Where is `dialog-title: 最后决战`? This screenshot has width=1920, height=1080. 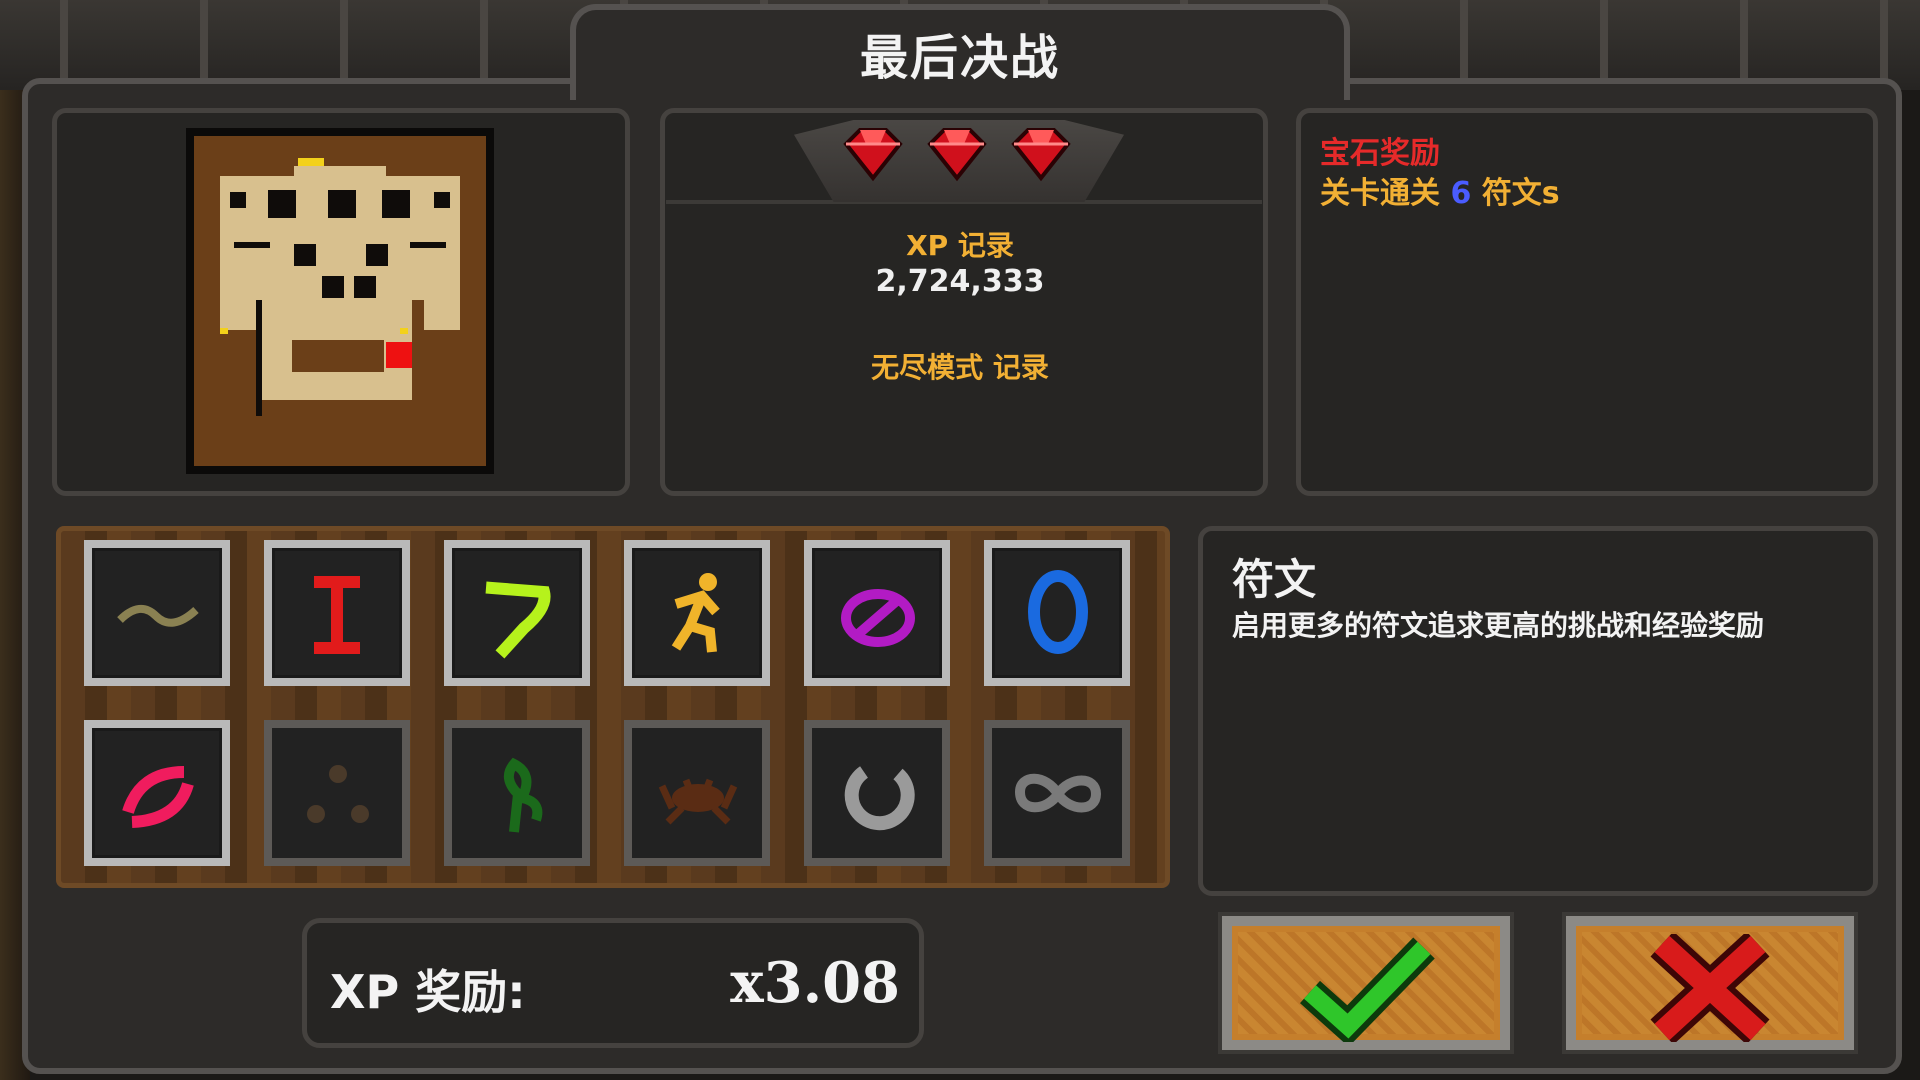
dialog-title: 最后决战 is located at coordinates (959, 58).